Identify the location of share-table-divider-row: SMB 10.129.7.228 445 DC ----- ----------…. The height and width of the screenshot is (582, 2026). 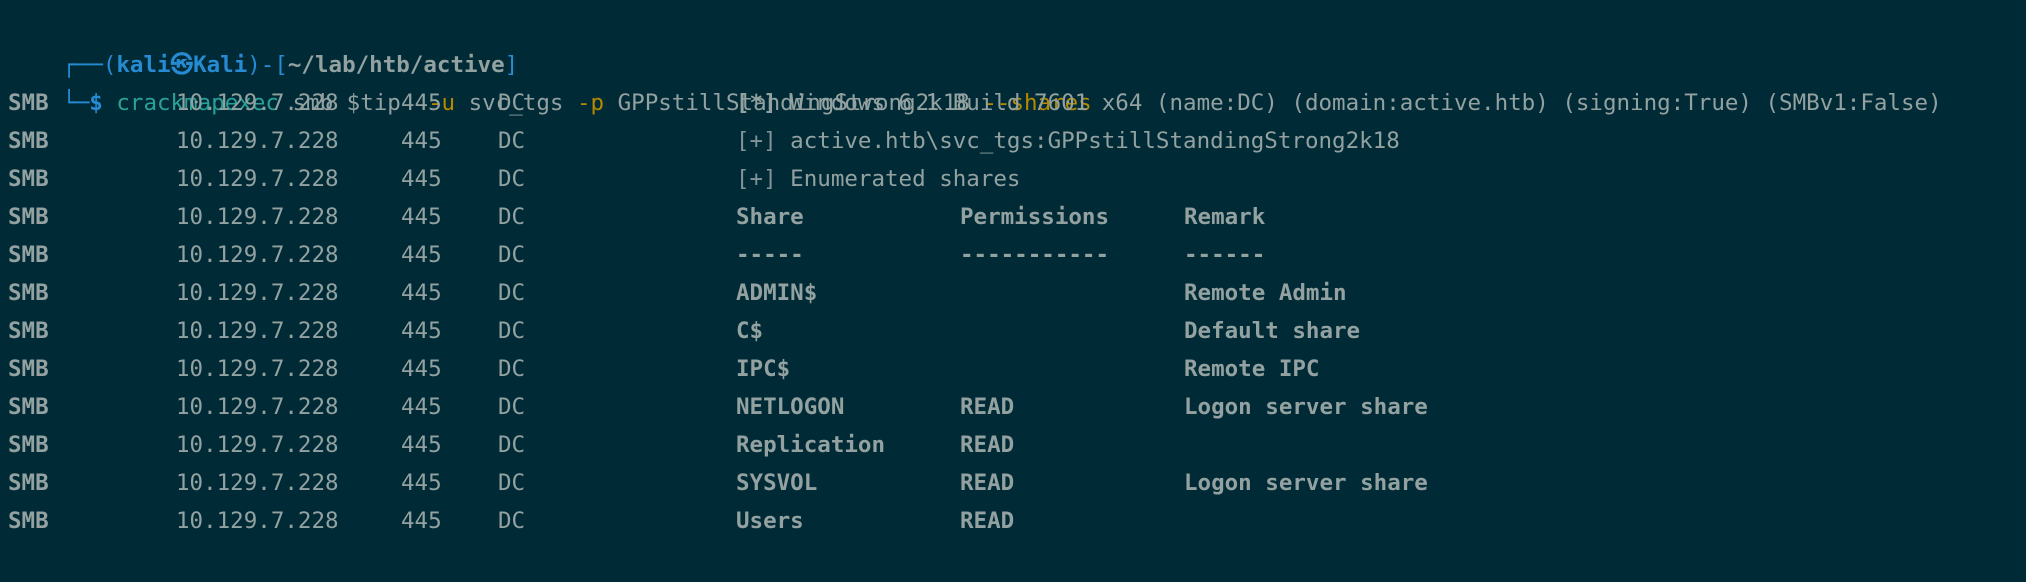
(1013, 255).